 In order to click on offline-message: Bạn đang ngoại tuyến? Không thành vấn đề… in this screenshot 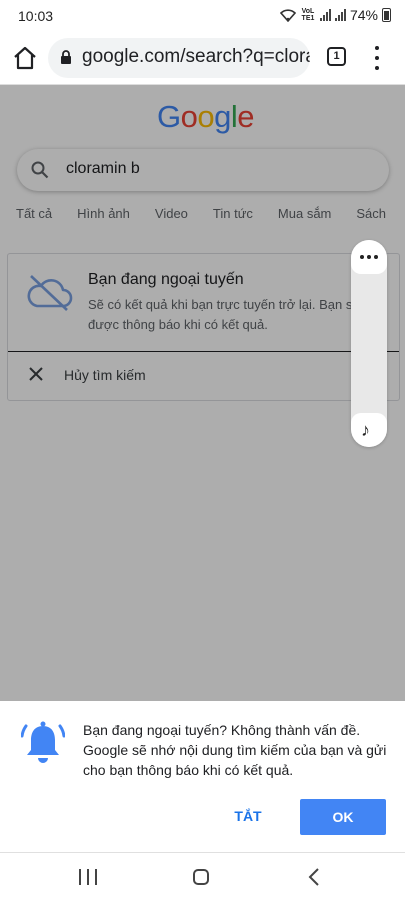, I will do `click(235, 750)`.